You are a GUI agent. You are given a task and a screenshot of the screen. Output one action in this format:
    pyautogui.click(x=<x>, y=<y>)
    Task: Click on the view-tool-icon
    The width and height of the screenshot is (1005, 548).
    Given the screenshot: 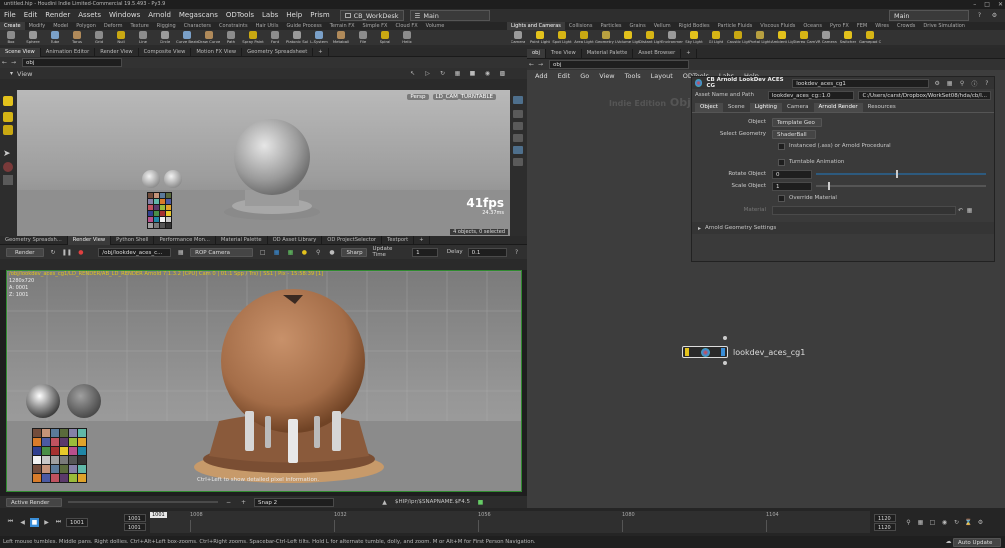 What is the action you would take?
    pyautogui.click(x=8, y=180)
    